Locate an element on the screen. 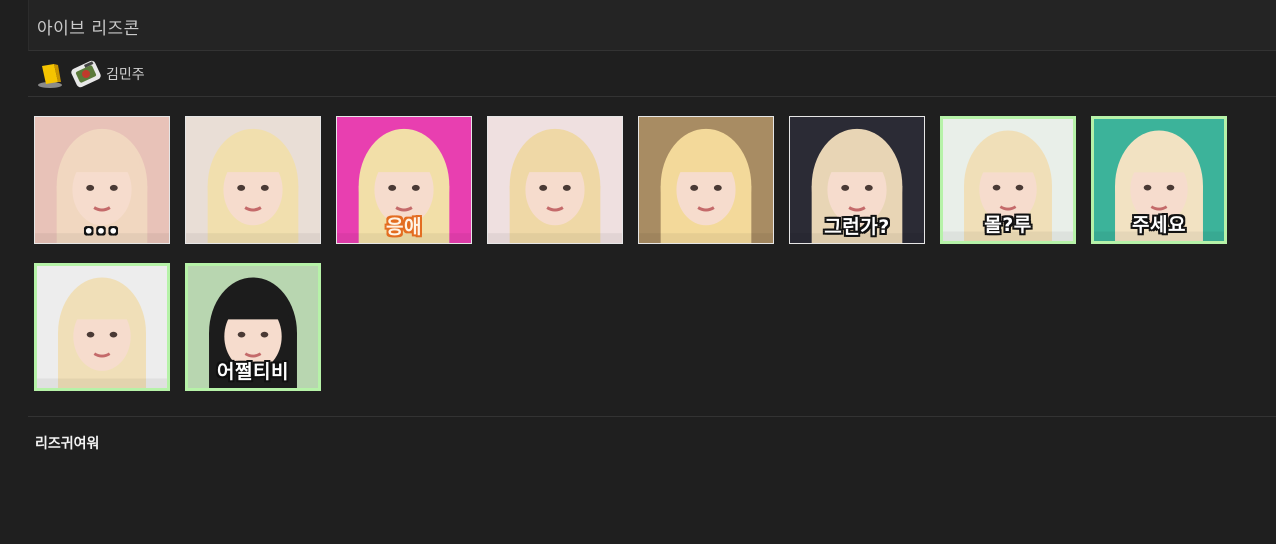  author-name: 김민주 is located at coordinates (125, 74).